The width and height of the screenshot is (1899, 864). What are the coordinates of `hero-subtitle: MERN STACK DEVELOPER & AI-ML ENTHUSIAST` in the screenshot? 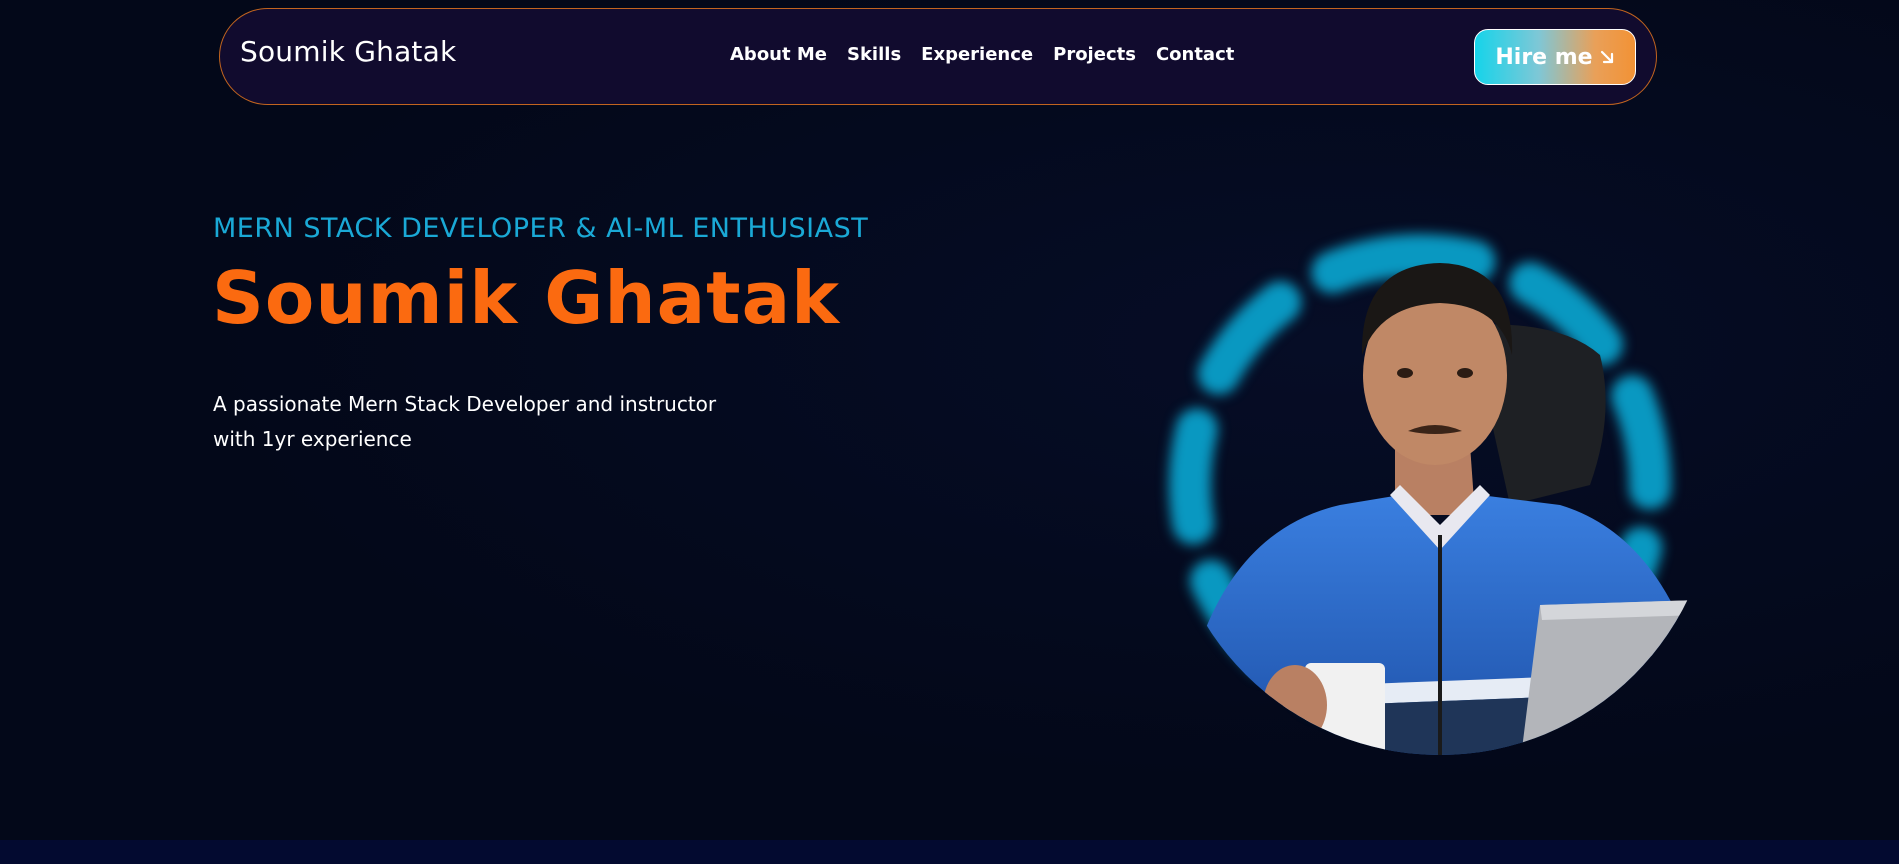 It's located at (541, 228).